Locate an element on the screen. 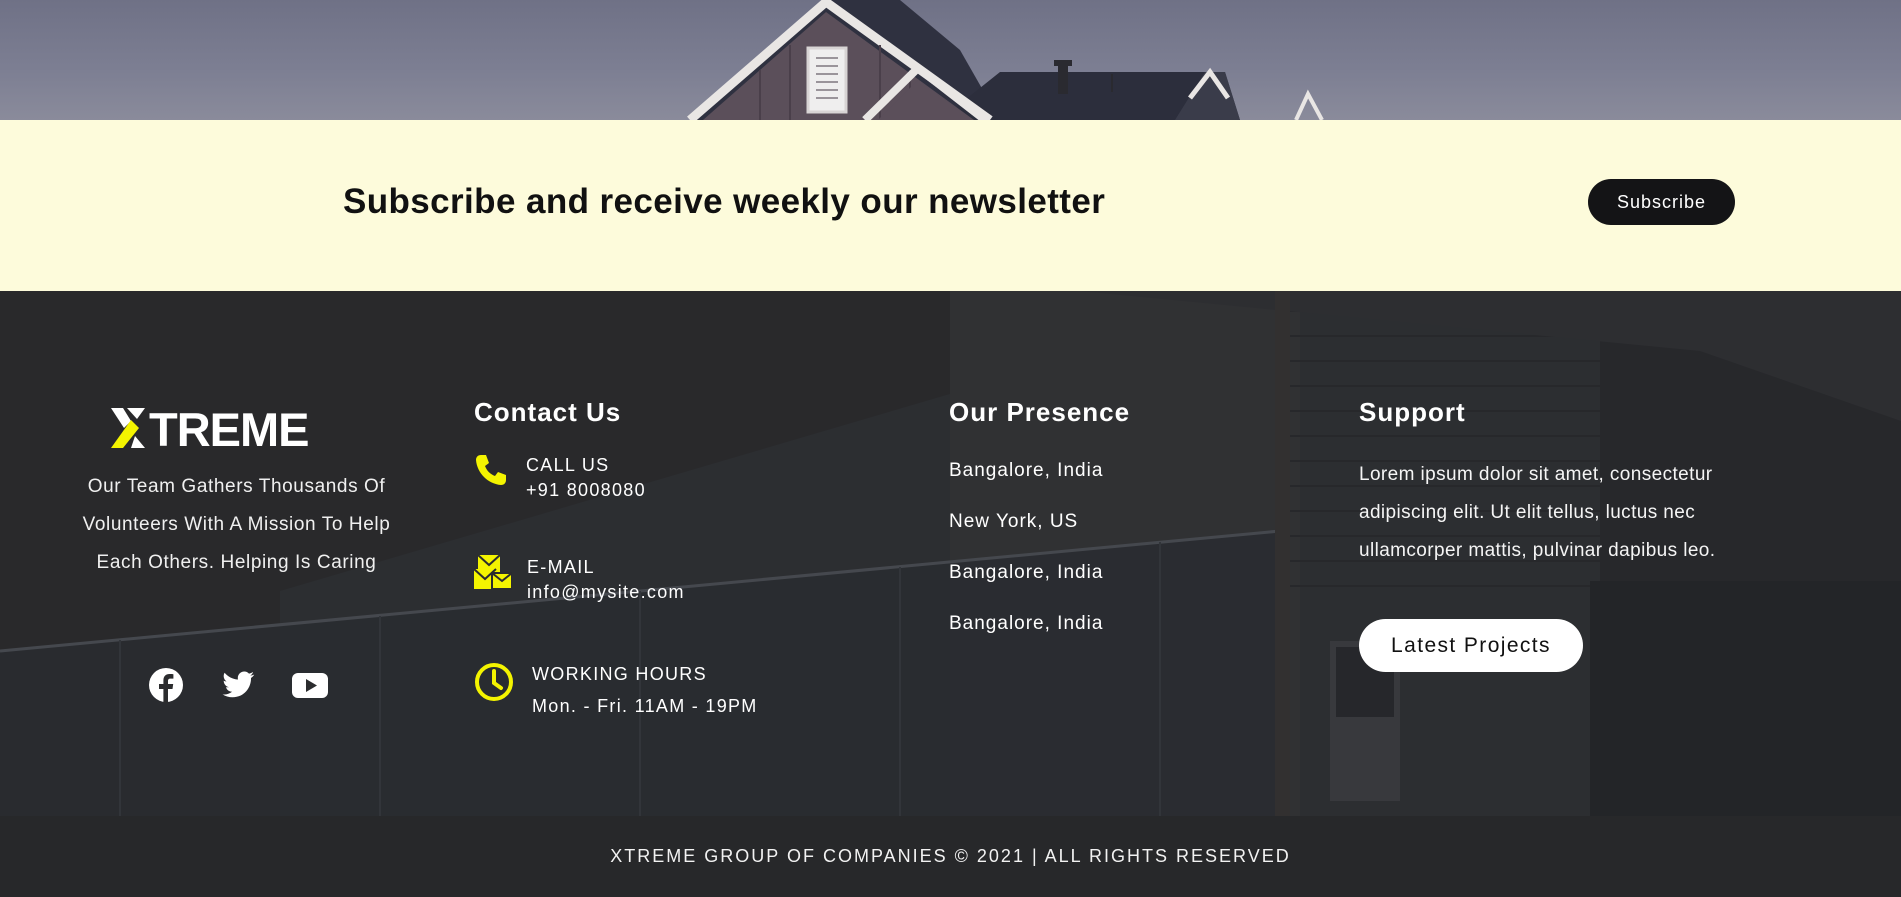  mail-icon is located at coordinates (493, 572).